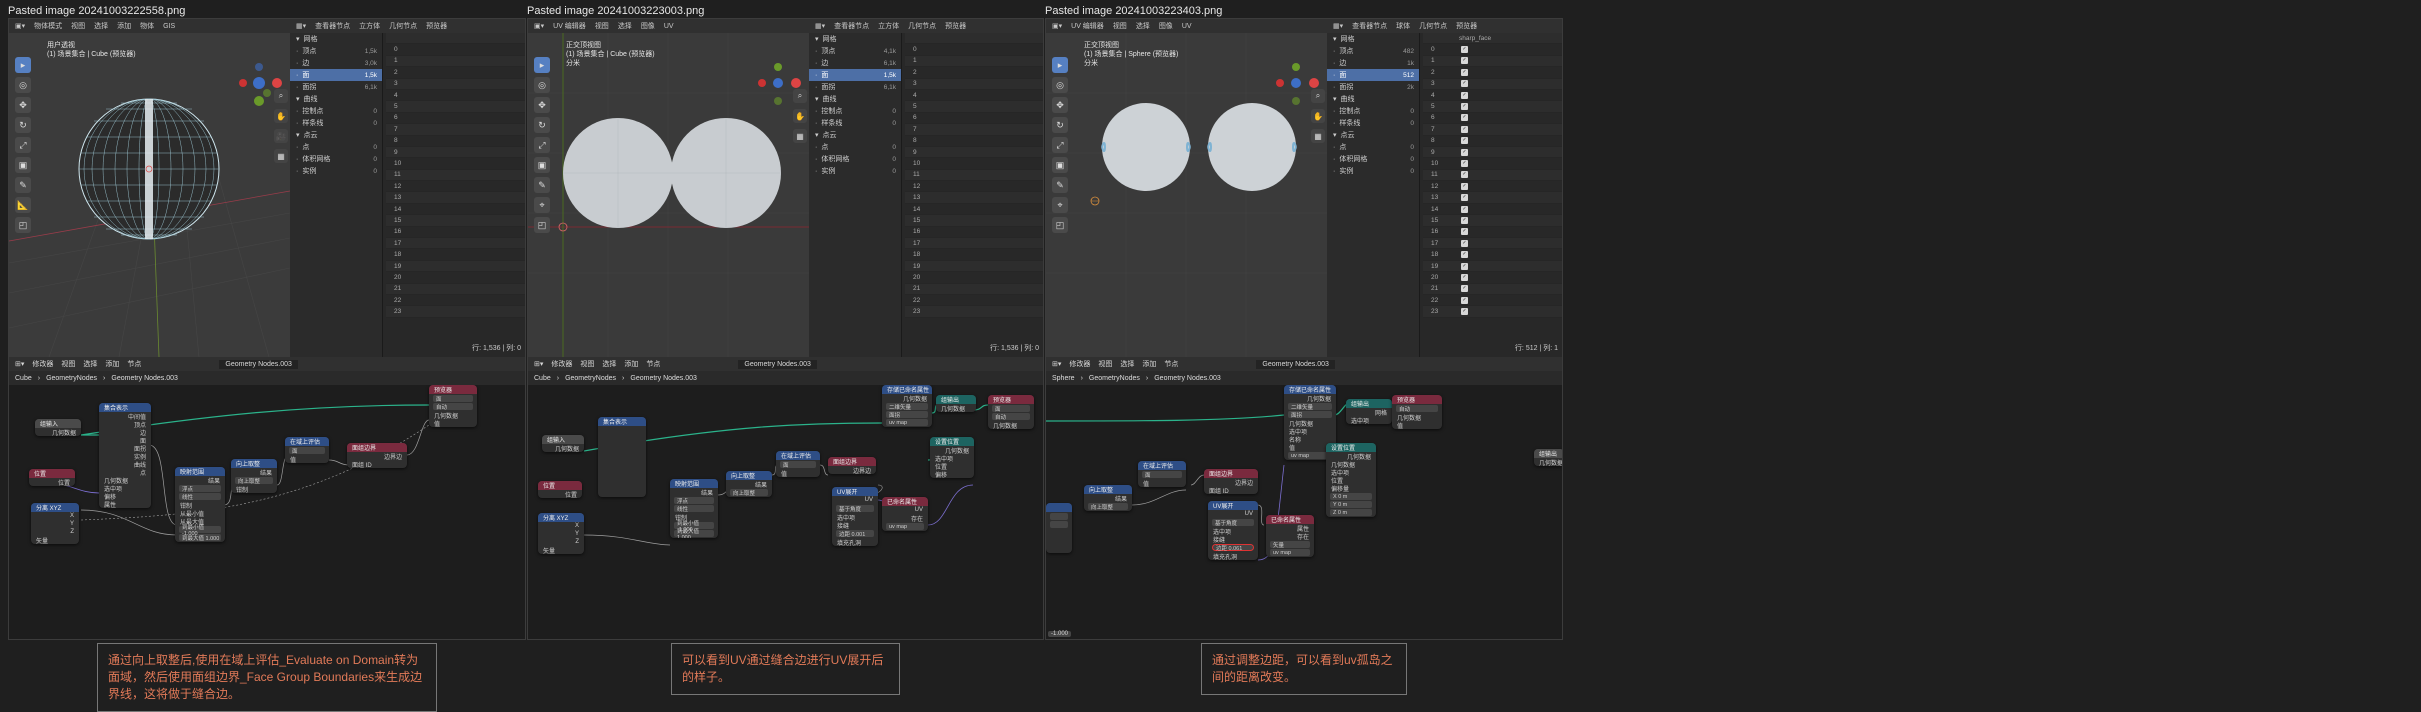 Image resolution: width=2421 pixels, height=712 pixels. What do you see at coordinates (1373, 75) in the screenshot?
I see `domain-item: · 面 512` at bounding box center [1373, 75].